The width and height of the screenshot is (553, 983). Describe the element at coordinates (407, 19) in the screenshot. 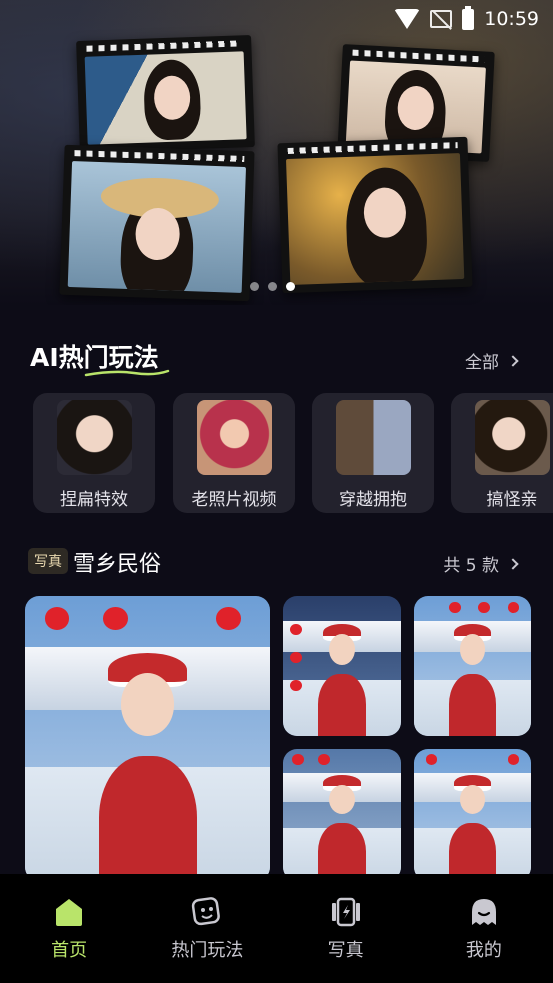

I see `wifi-icon` at that location.